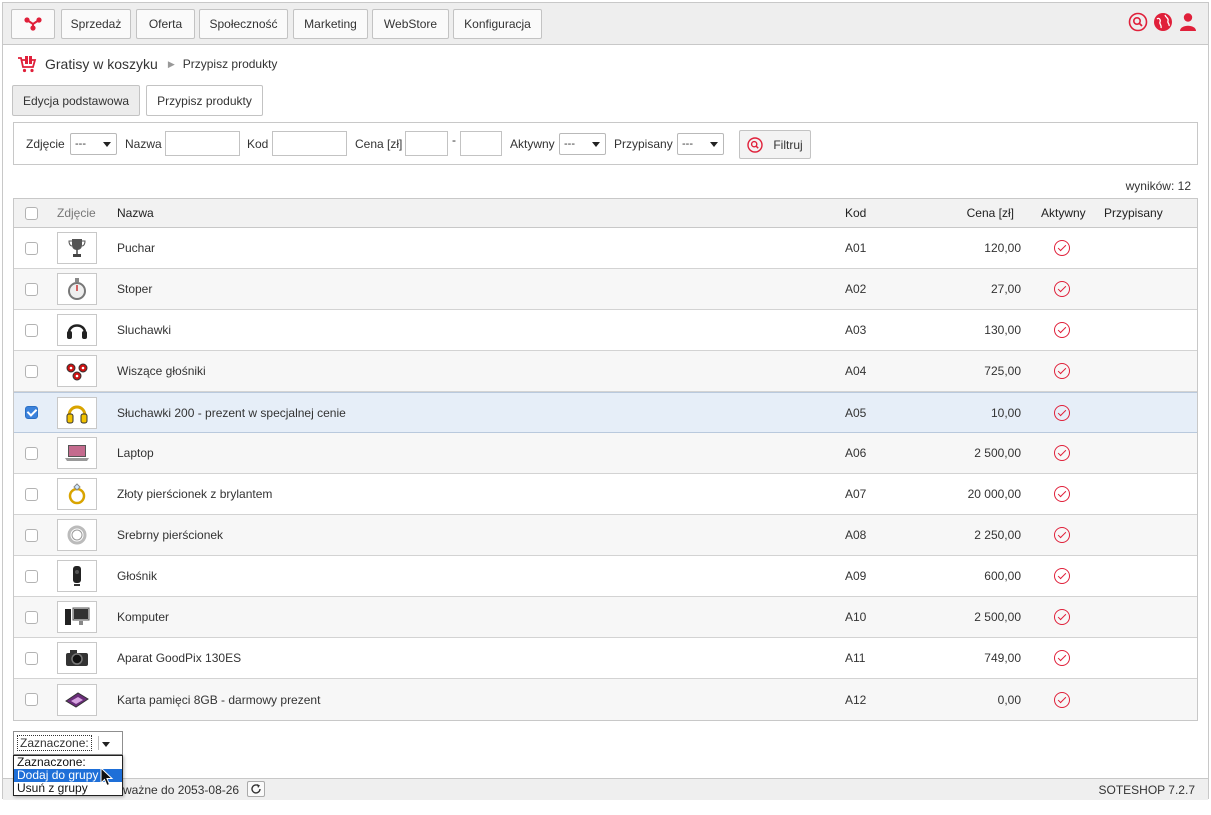  I want to click on user-icon, so click(1188, 22).